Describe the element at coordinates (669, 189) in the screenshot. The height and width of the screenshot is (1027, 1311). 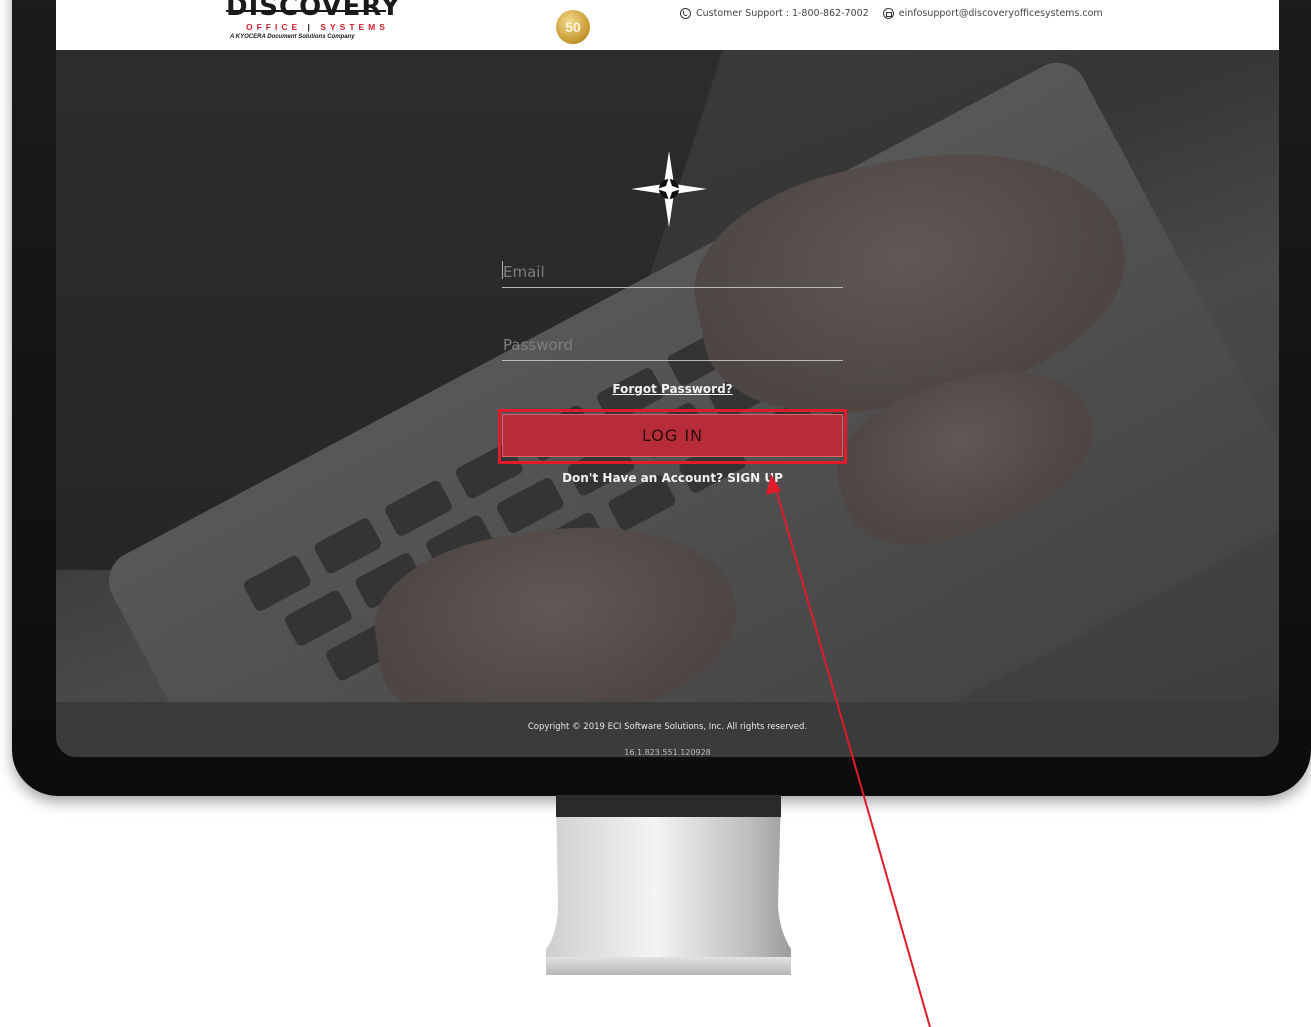
I see `sparkle-cursor-icon` at that location.